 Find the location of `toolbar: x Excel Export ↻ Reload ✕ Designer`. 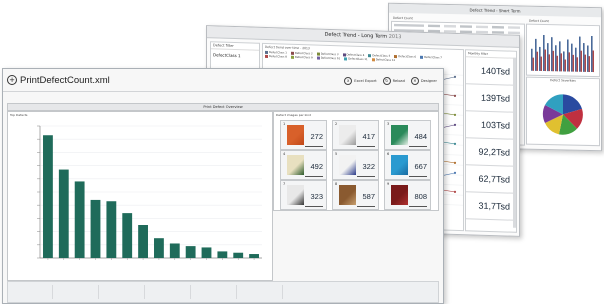

toolbar: x Excel Export ↻ Reload ✕ Designer is located at coordinates (390, 81).